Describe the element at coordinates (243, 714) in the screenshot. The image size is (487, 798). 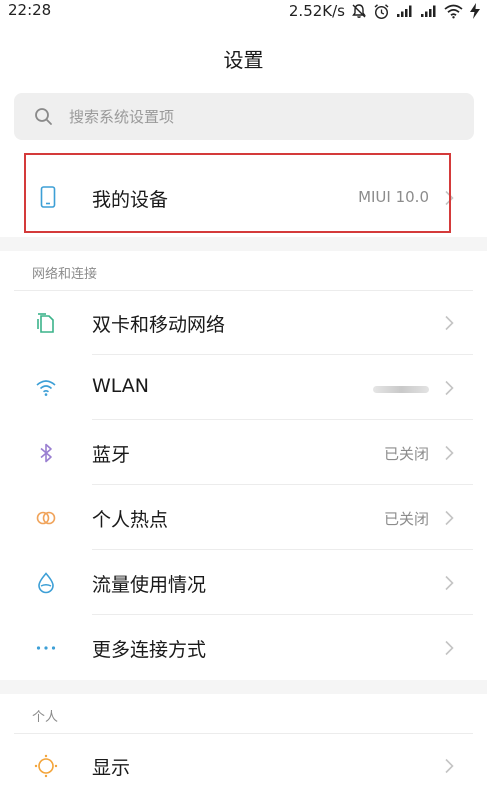
I see `section-header-personal: 个人` at that location.